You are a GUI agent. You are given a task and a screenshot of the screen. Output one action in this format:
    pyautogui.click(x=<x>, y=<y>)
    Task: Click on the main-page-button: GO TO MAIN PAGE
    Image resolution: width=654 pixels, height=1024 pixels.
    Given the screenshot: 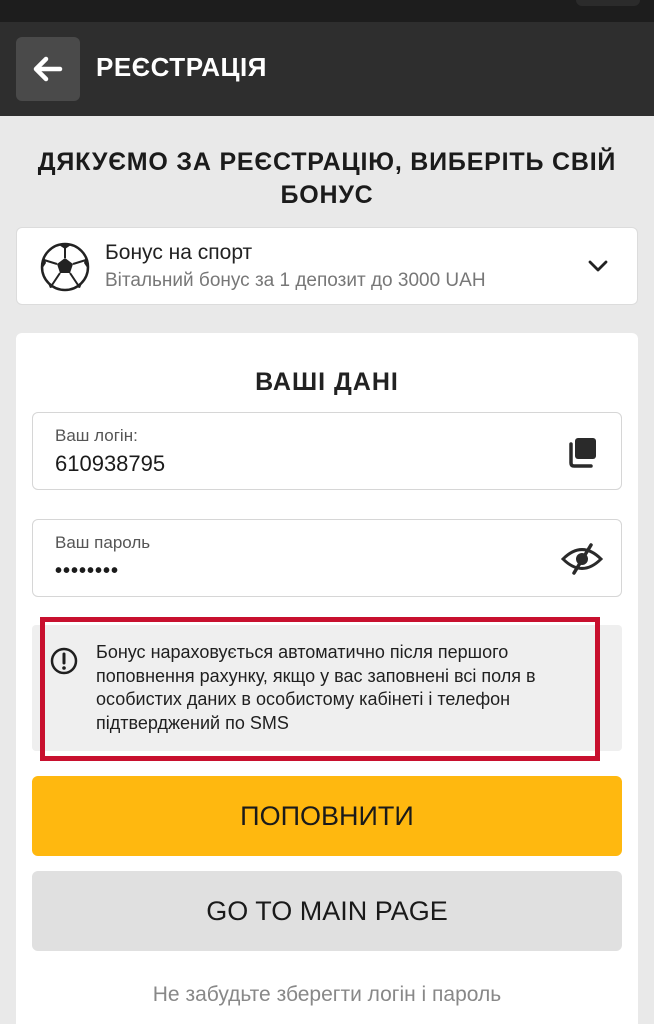 What is the action you would take?
    pyautogui.click(x=327, y=911)
    